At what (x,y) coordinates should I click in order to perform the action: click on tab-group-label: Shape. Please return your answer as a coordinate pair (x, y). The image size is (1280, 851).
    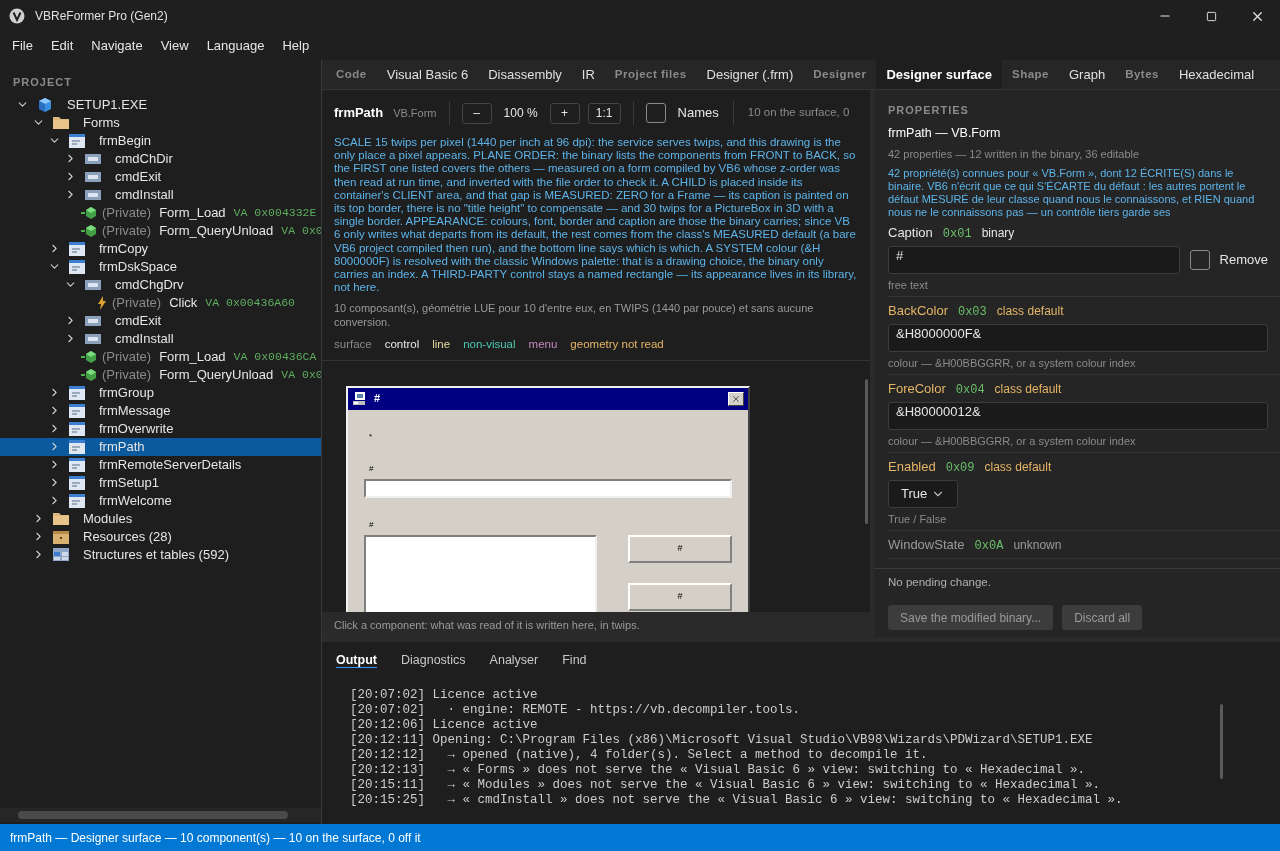
    Looking at the image, I should click on (1030, 74).